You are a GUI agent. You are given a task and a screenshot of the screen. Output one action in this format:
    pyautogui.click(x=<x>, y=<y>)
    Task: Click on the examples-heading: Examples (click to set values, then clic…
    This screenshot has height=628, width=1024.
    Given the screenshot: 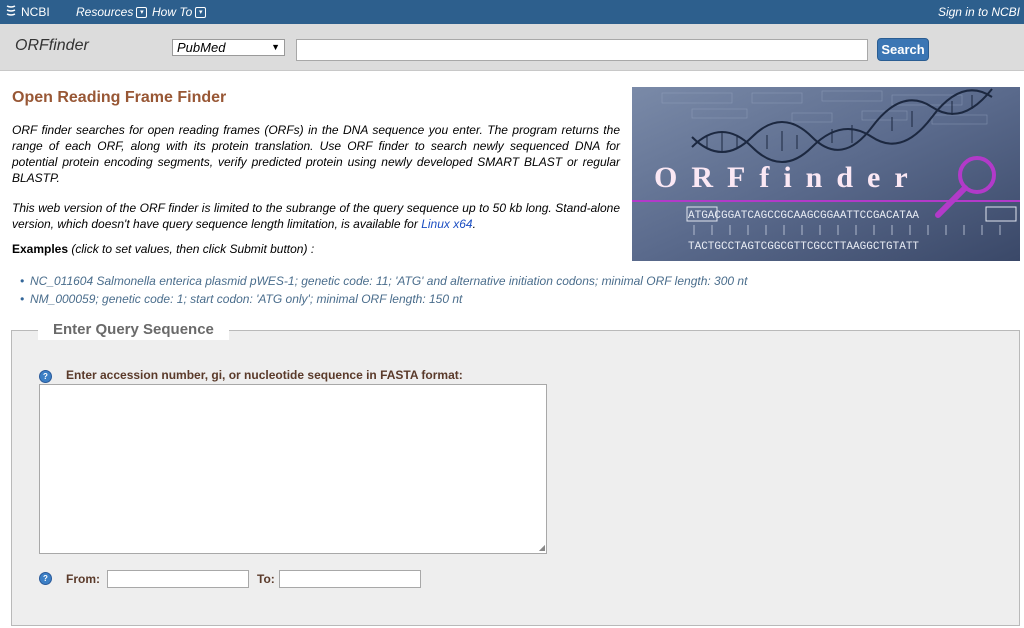 What is the action you would take?
    pyautogui.click(x=163, y=249)
    